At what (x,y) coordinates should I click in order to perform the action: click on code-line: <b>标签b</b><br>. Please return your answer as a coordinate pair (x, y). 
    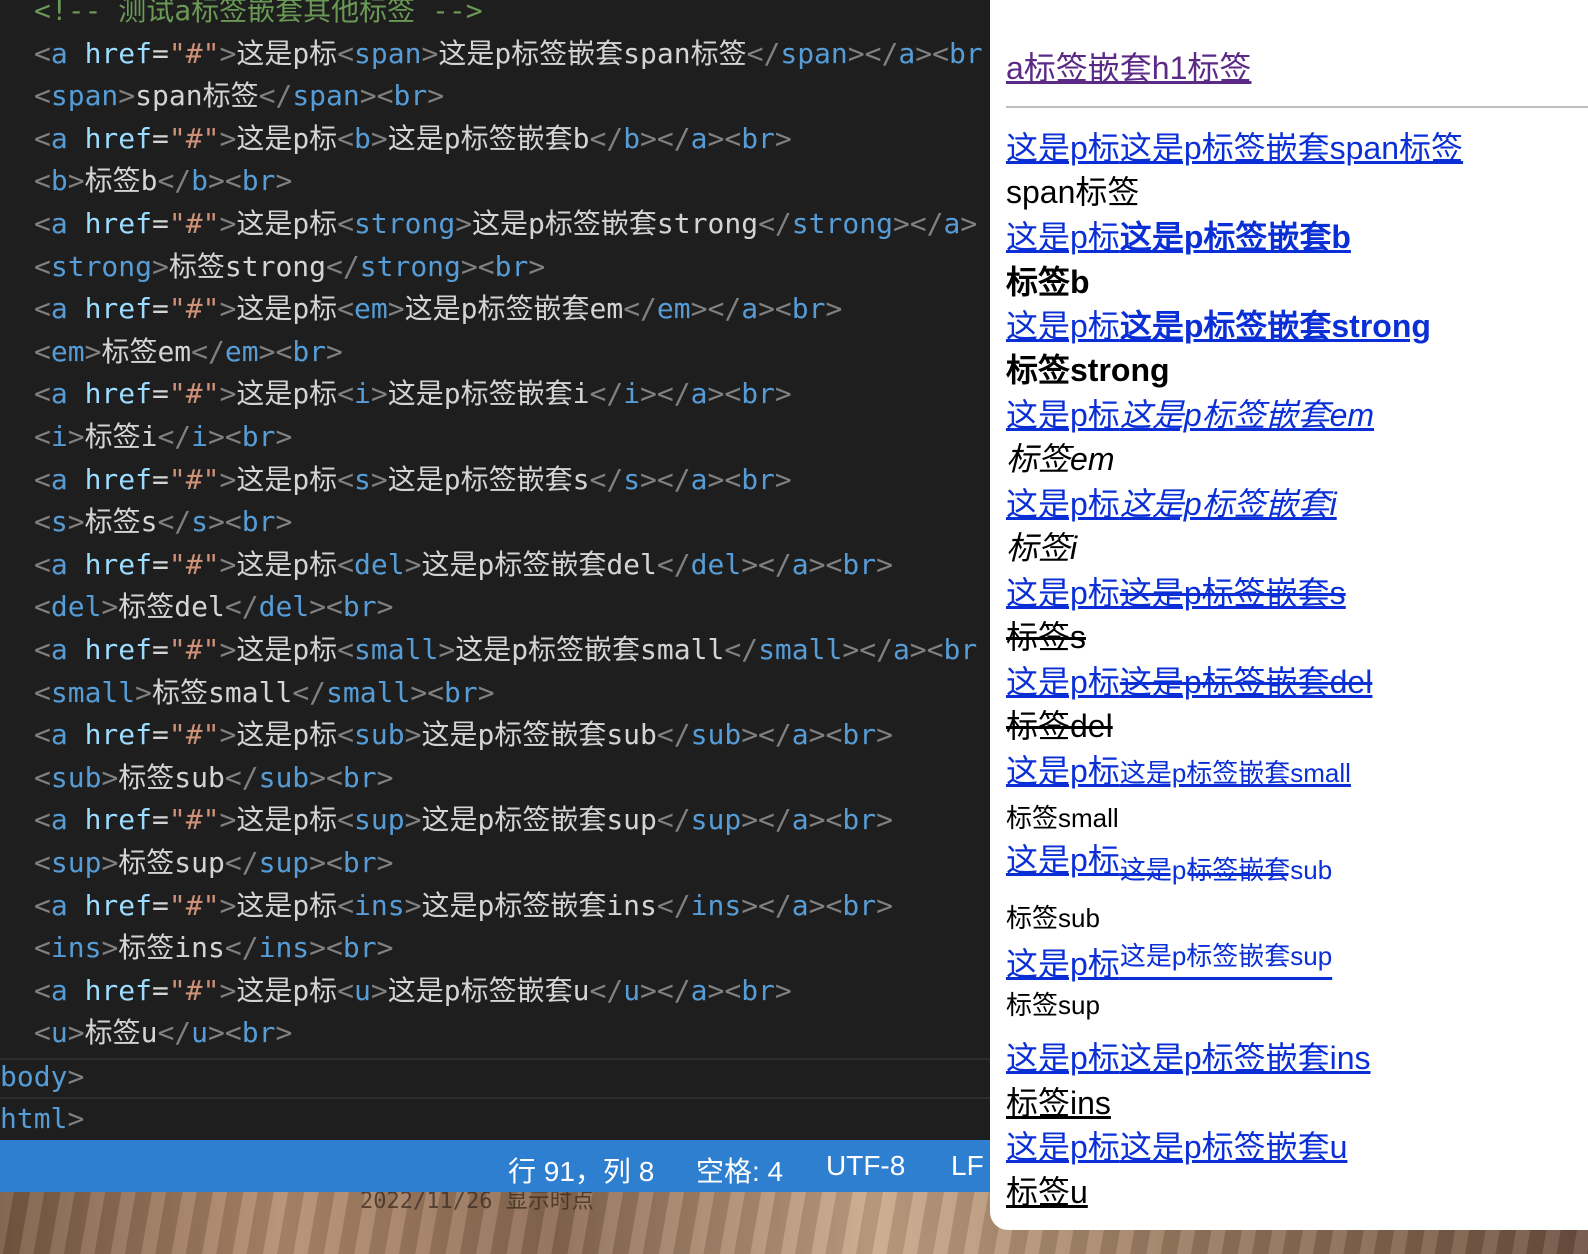
    Looking at the image, I should click on (163, 181).